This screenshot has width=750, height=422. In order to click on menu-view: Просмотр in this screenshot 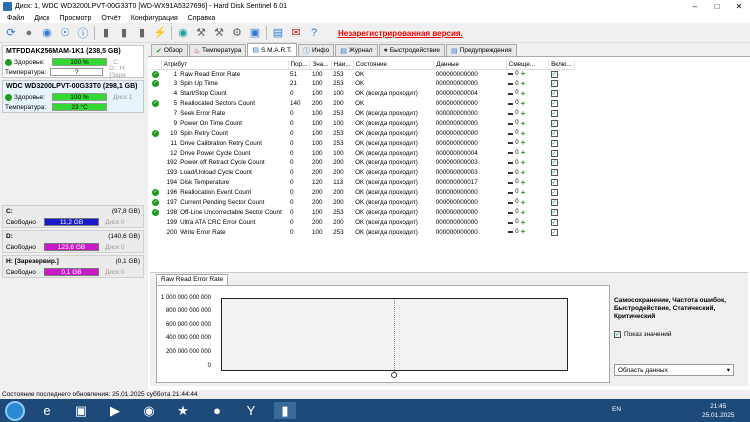, I will do `click(75, 18)`.